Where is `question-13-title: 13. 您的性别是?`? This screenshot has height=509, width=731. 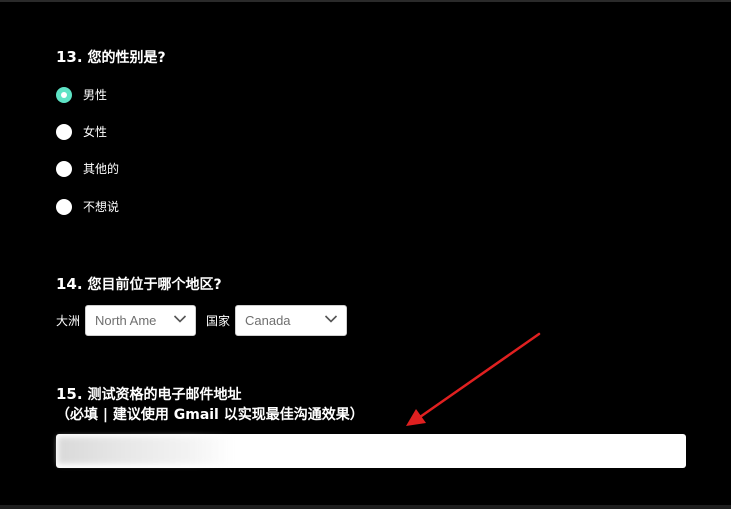
question-13-title: 13. 您的性别是? is located at coordinates (111, 57).